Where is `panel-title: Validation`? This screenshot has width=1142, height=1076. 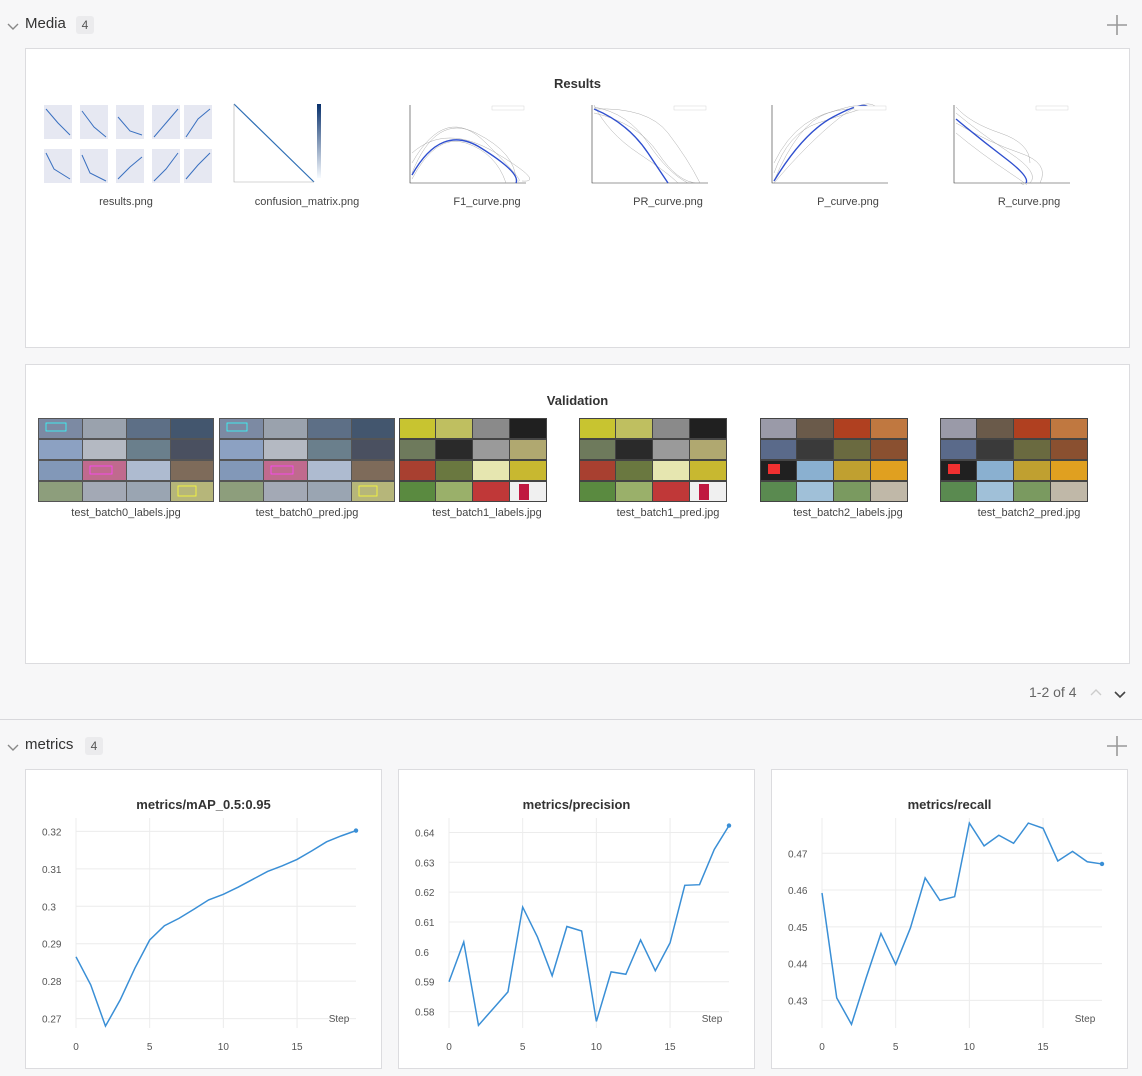
panel-title: Validation is located at coordinates (577, 400).